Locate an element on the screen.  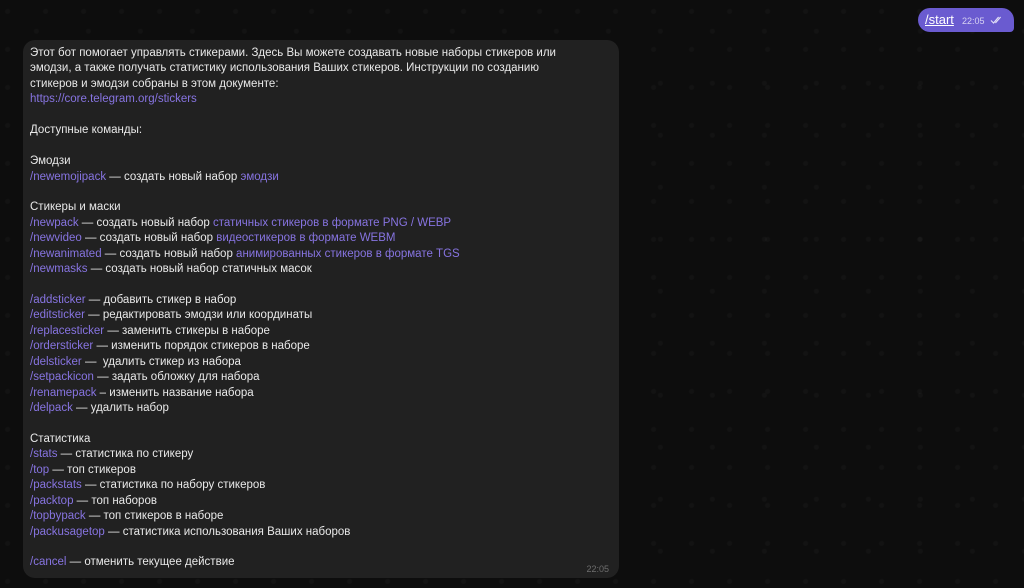
incoming-message-time: 22:05 is located at coordinates (597, 569).